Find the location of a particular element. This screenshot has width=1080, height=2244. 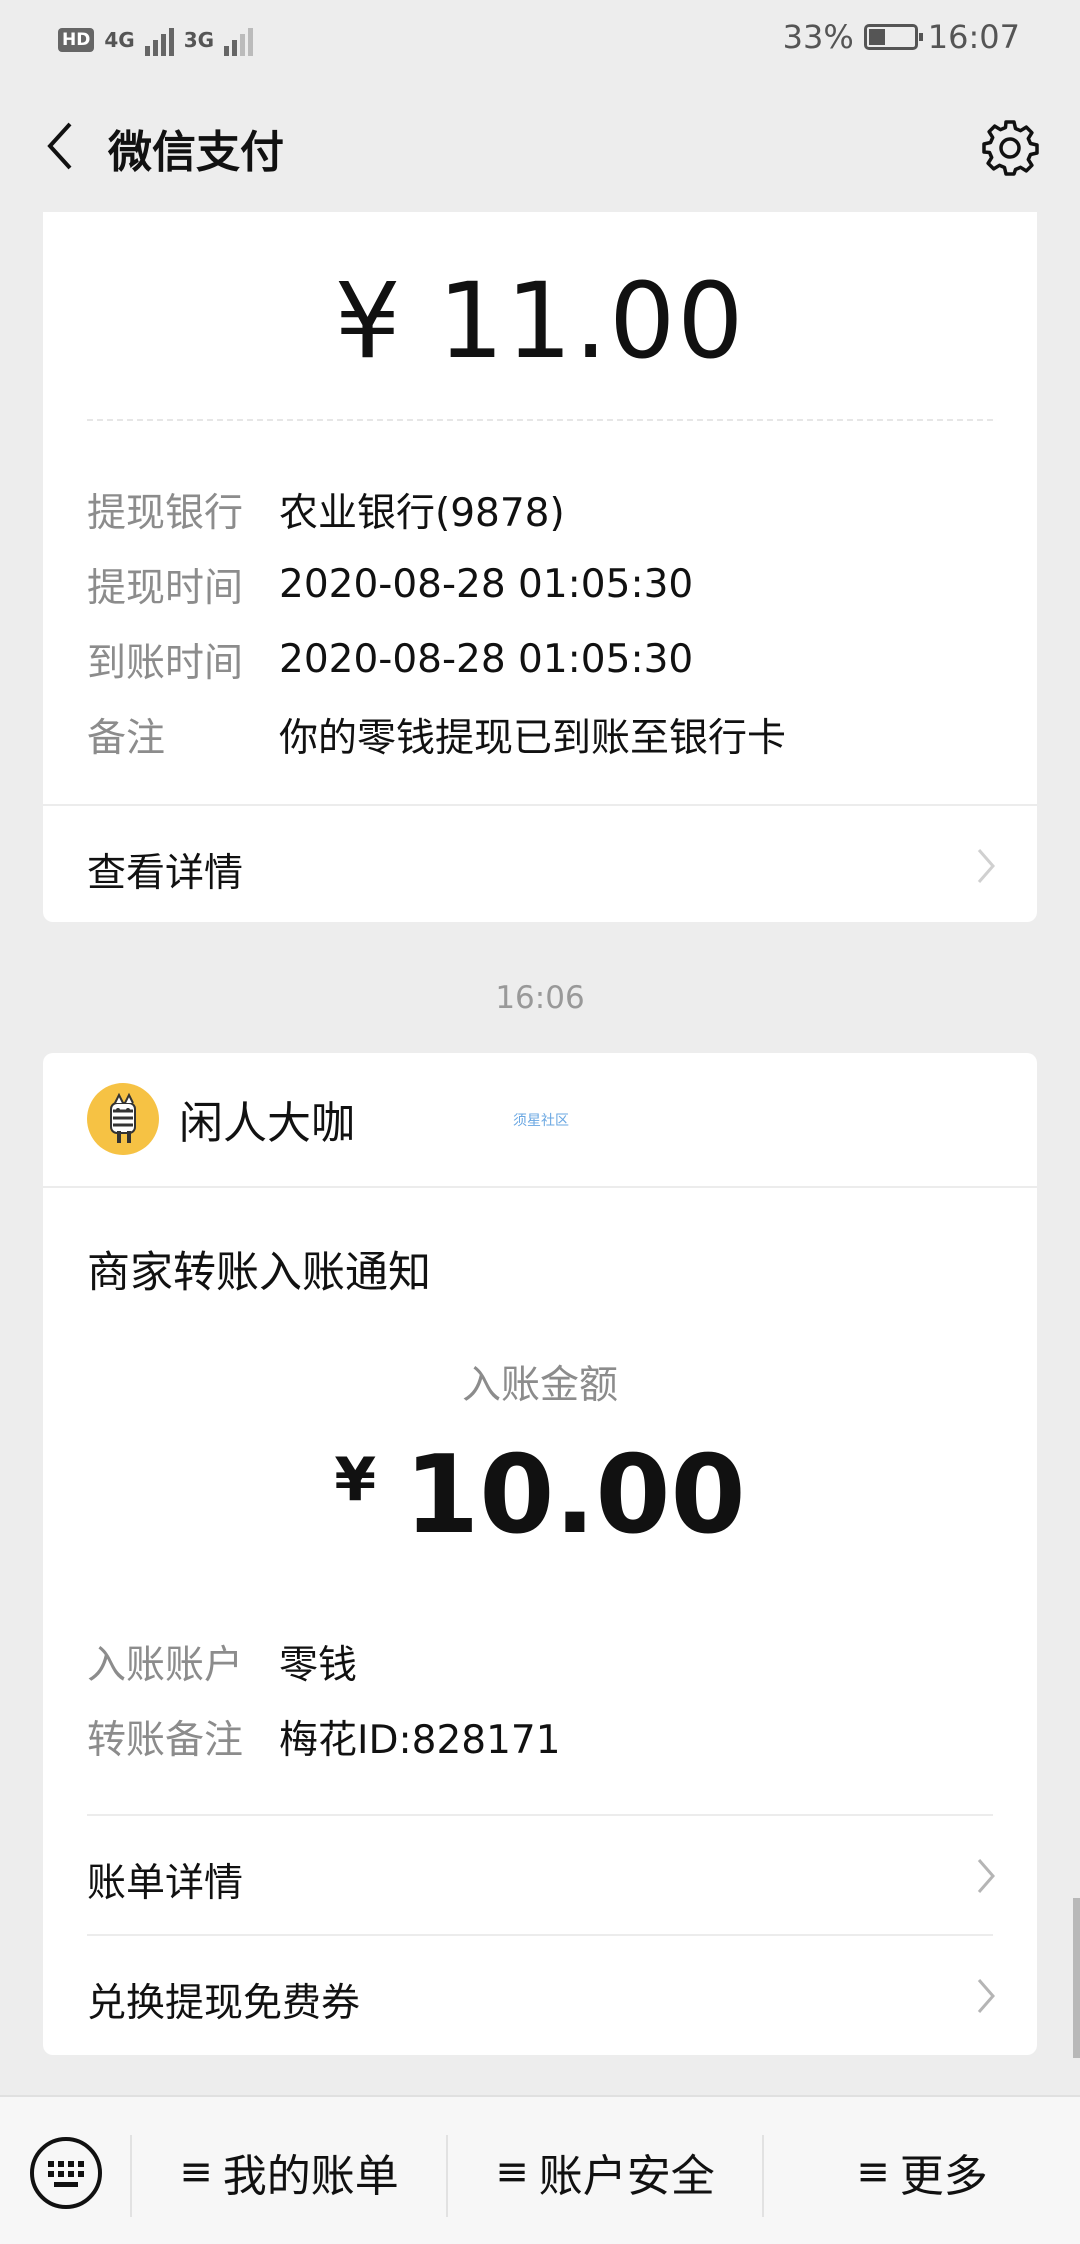

detail-key: 到账时间 is located at coordinates (165, 663).